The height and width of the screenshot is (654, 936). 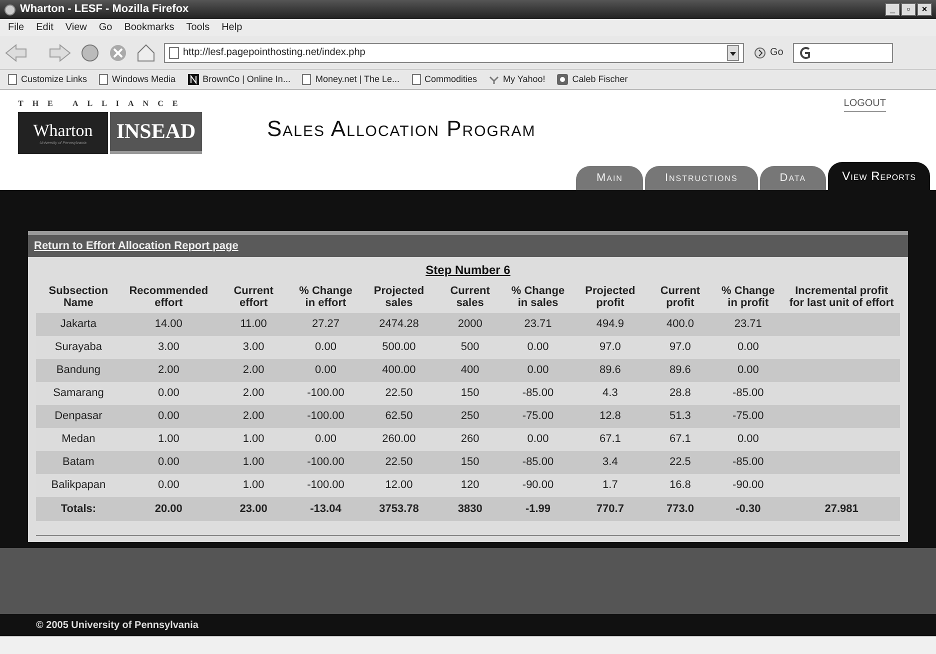 What do you see at coordinates (879, 176) in the screenshot?
I see `nav-tab: View Reports` at bounding box center [879, 176].